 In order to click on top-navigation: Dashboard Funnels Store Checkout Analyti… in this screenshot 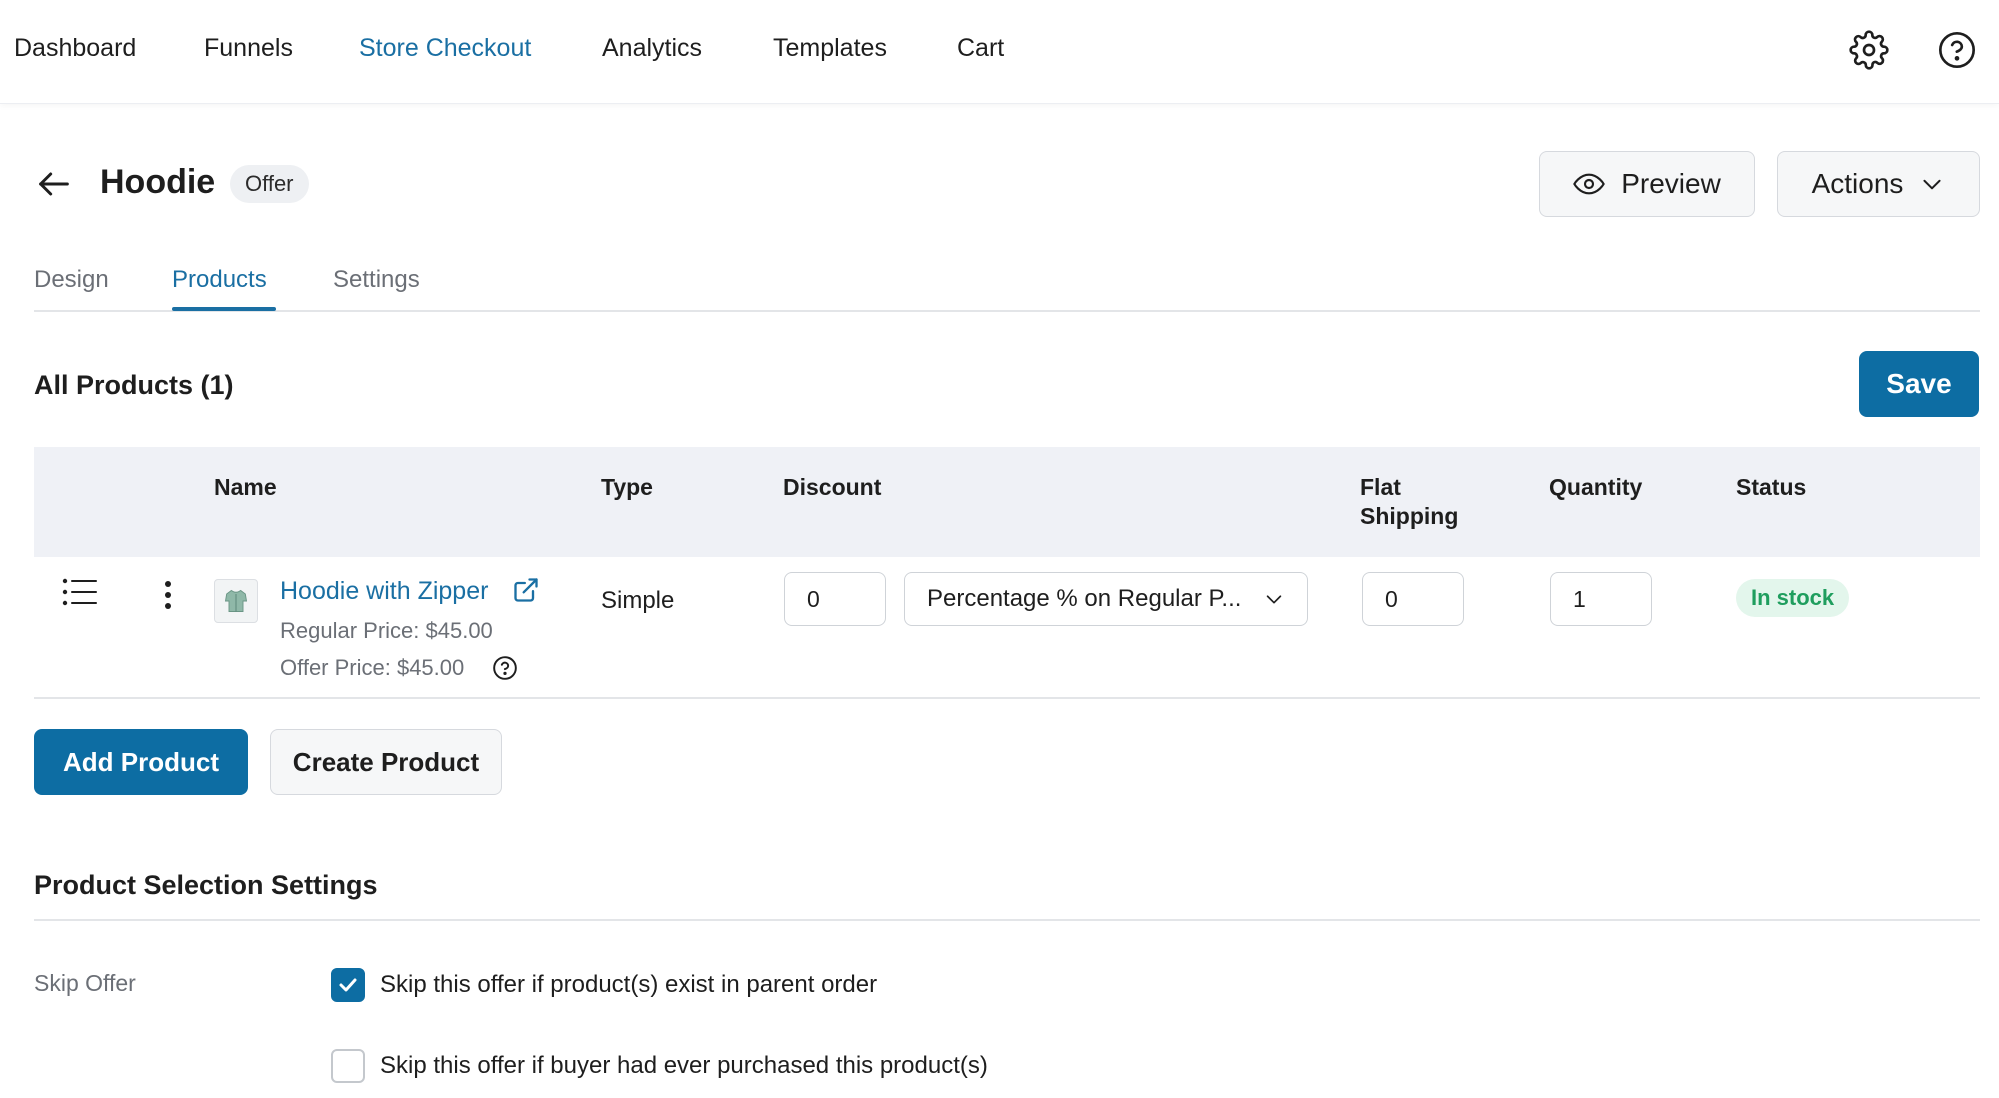, I will do `click(999, 52)`.